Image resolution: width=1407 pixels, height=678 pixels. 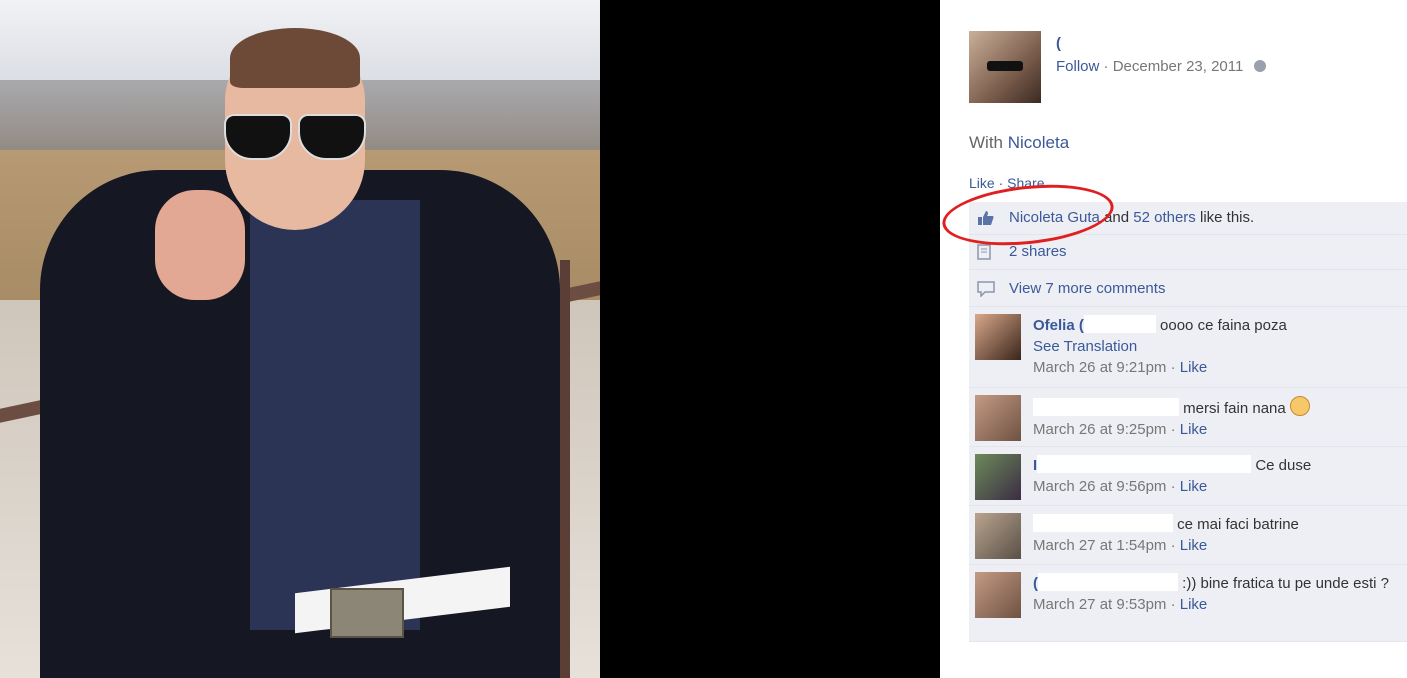 What do you see at coordinates (1099, 545) in the screenshot?
I see `comment-time: March 27 at 1:54pm` at bounding box center [1099, 545].